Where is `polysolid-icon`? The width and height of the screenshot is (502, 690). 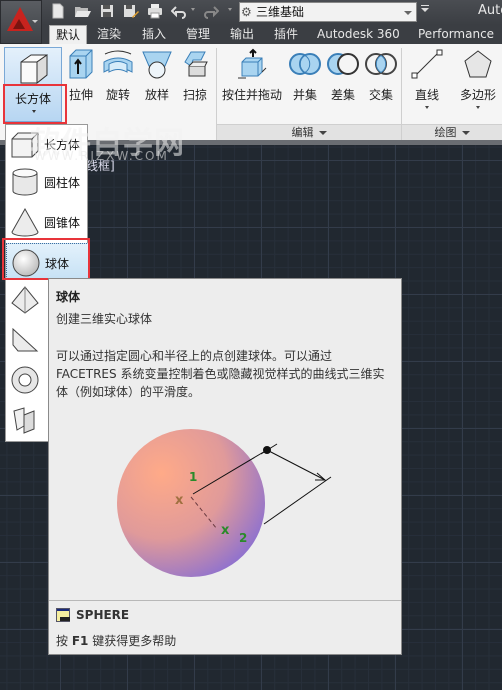 polysolid-icon is located at coordinates (24, 420).